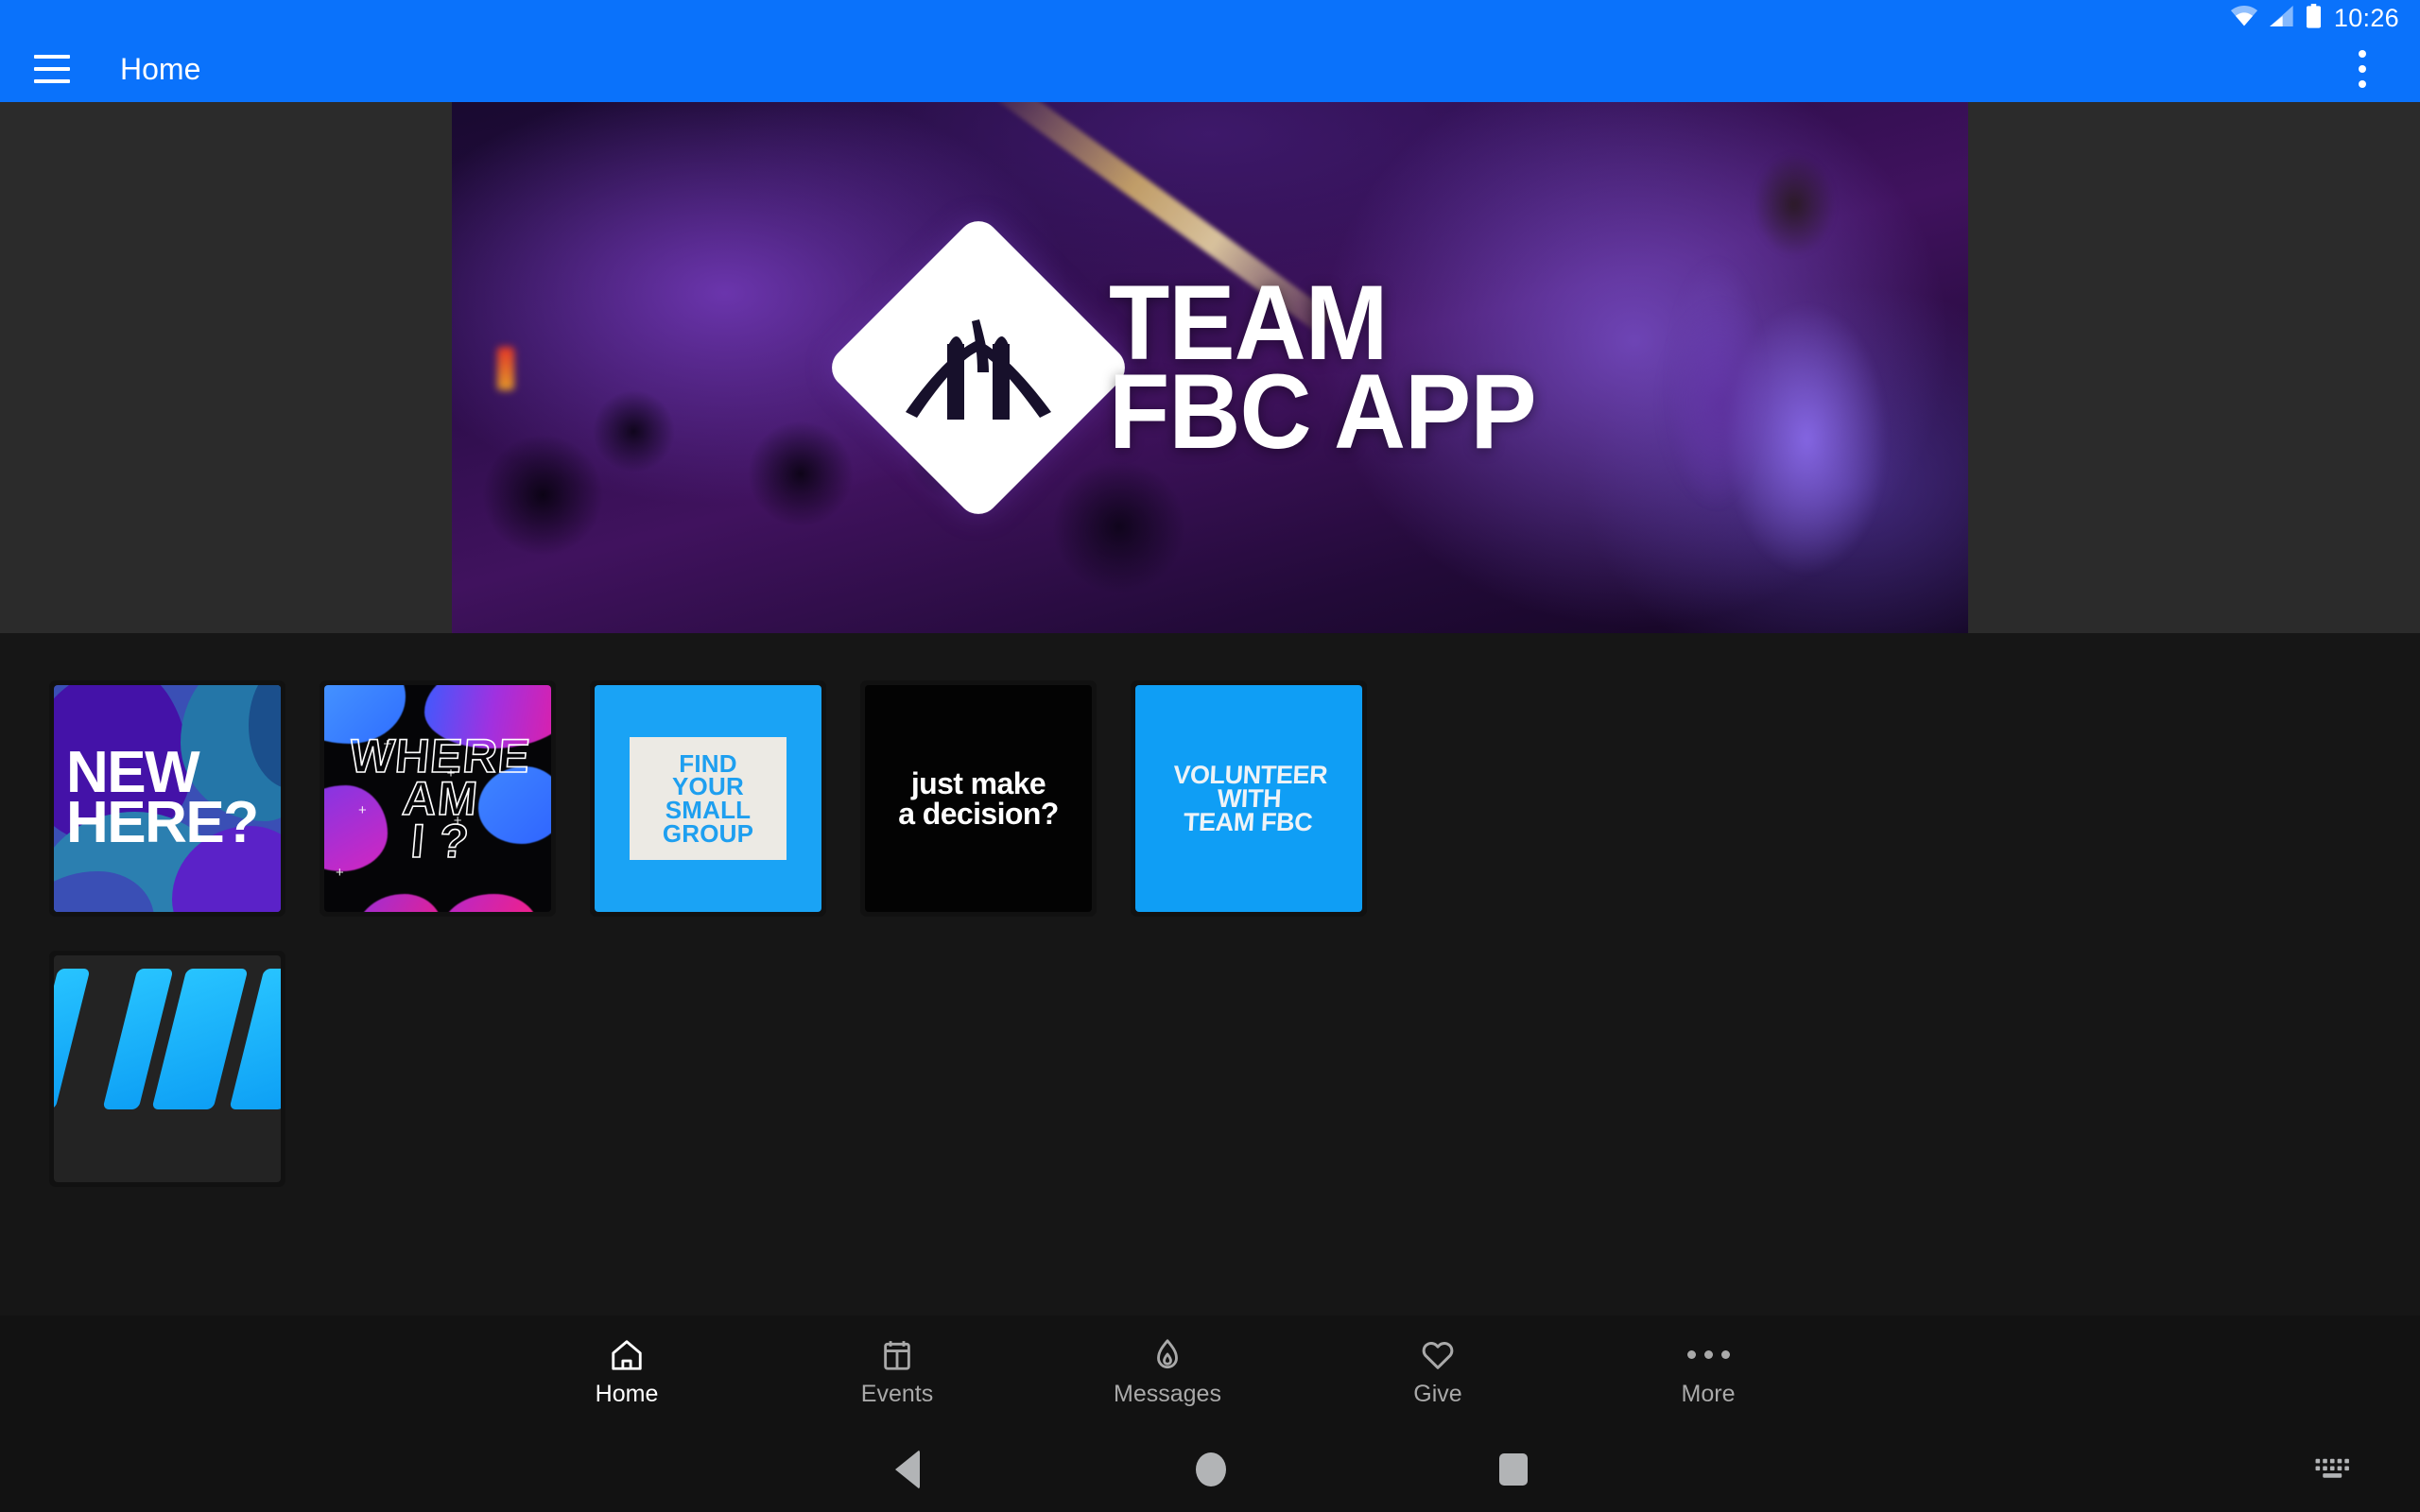 The height and width of the screenshot is (1512, 2420). Describe the element at coordinates (1438, 1355) in the screenshot. I see `heart-icon` at that location.